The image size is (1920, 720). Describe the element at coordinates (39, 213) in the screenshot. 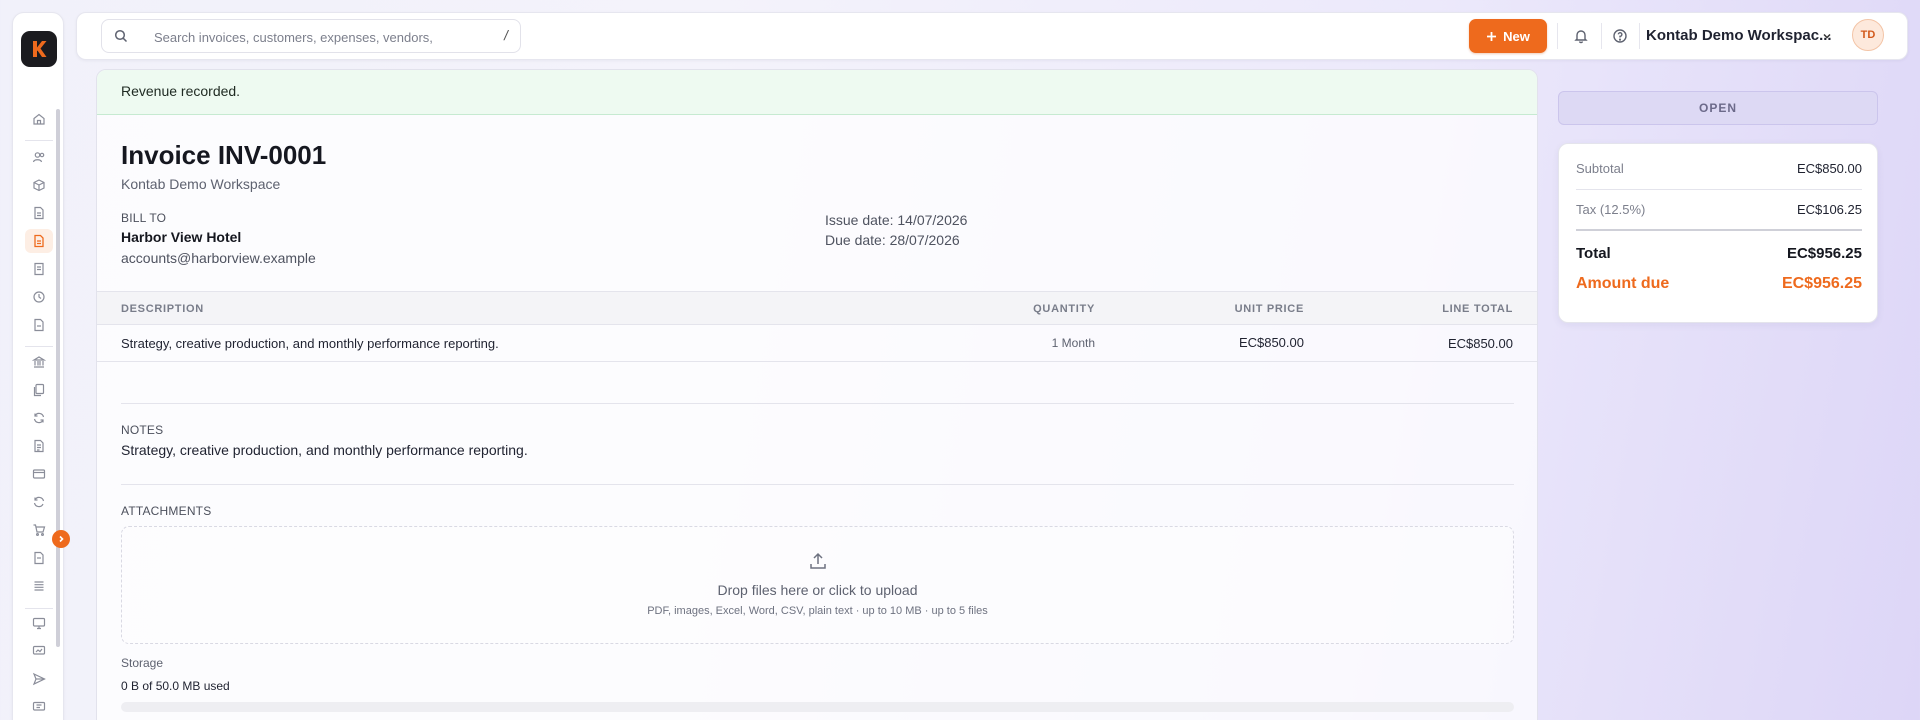

I see `sidebar-item-quotes` at that location.